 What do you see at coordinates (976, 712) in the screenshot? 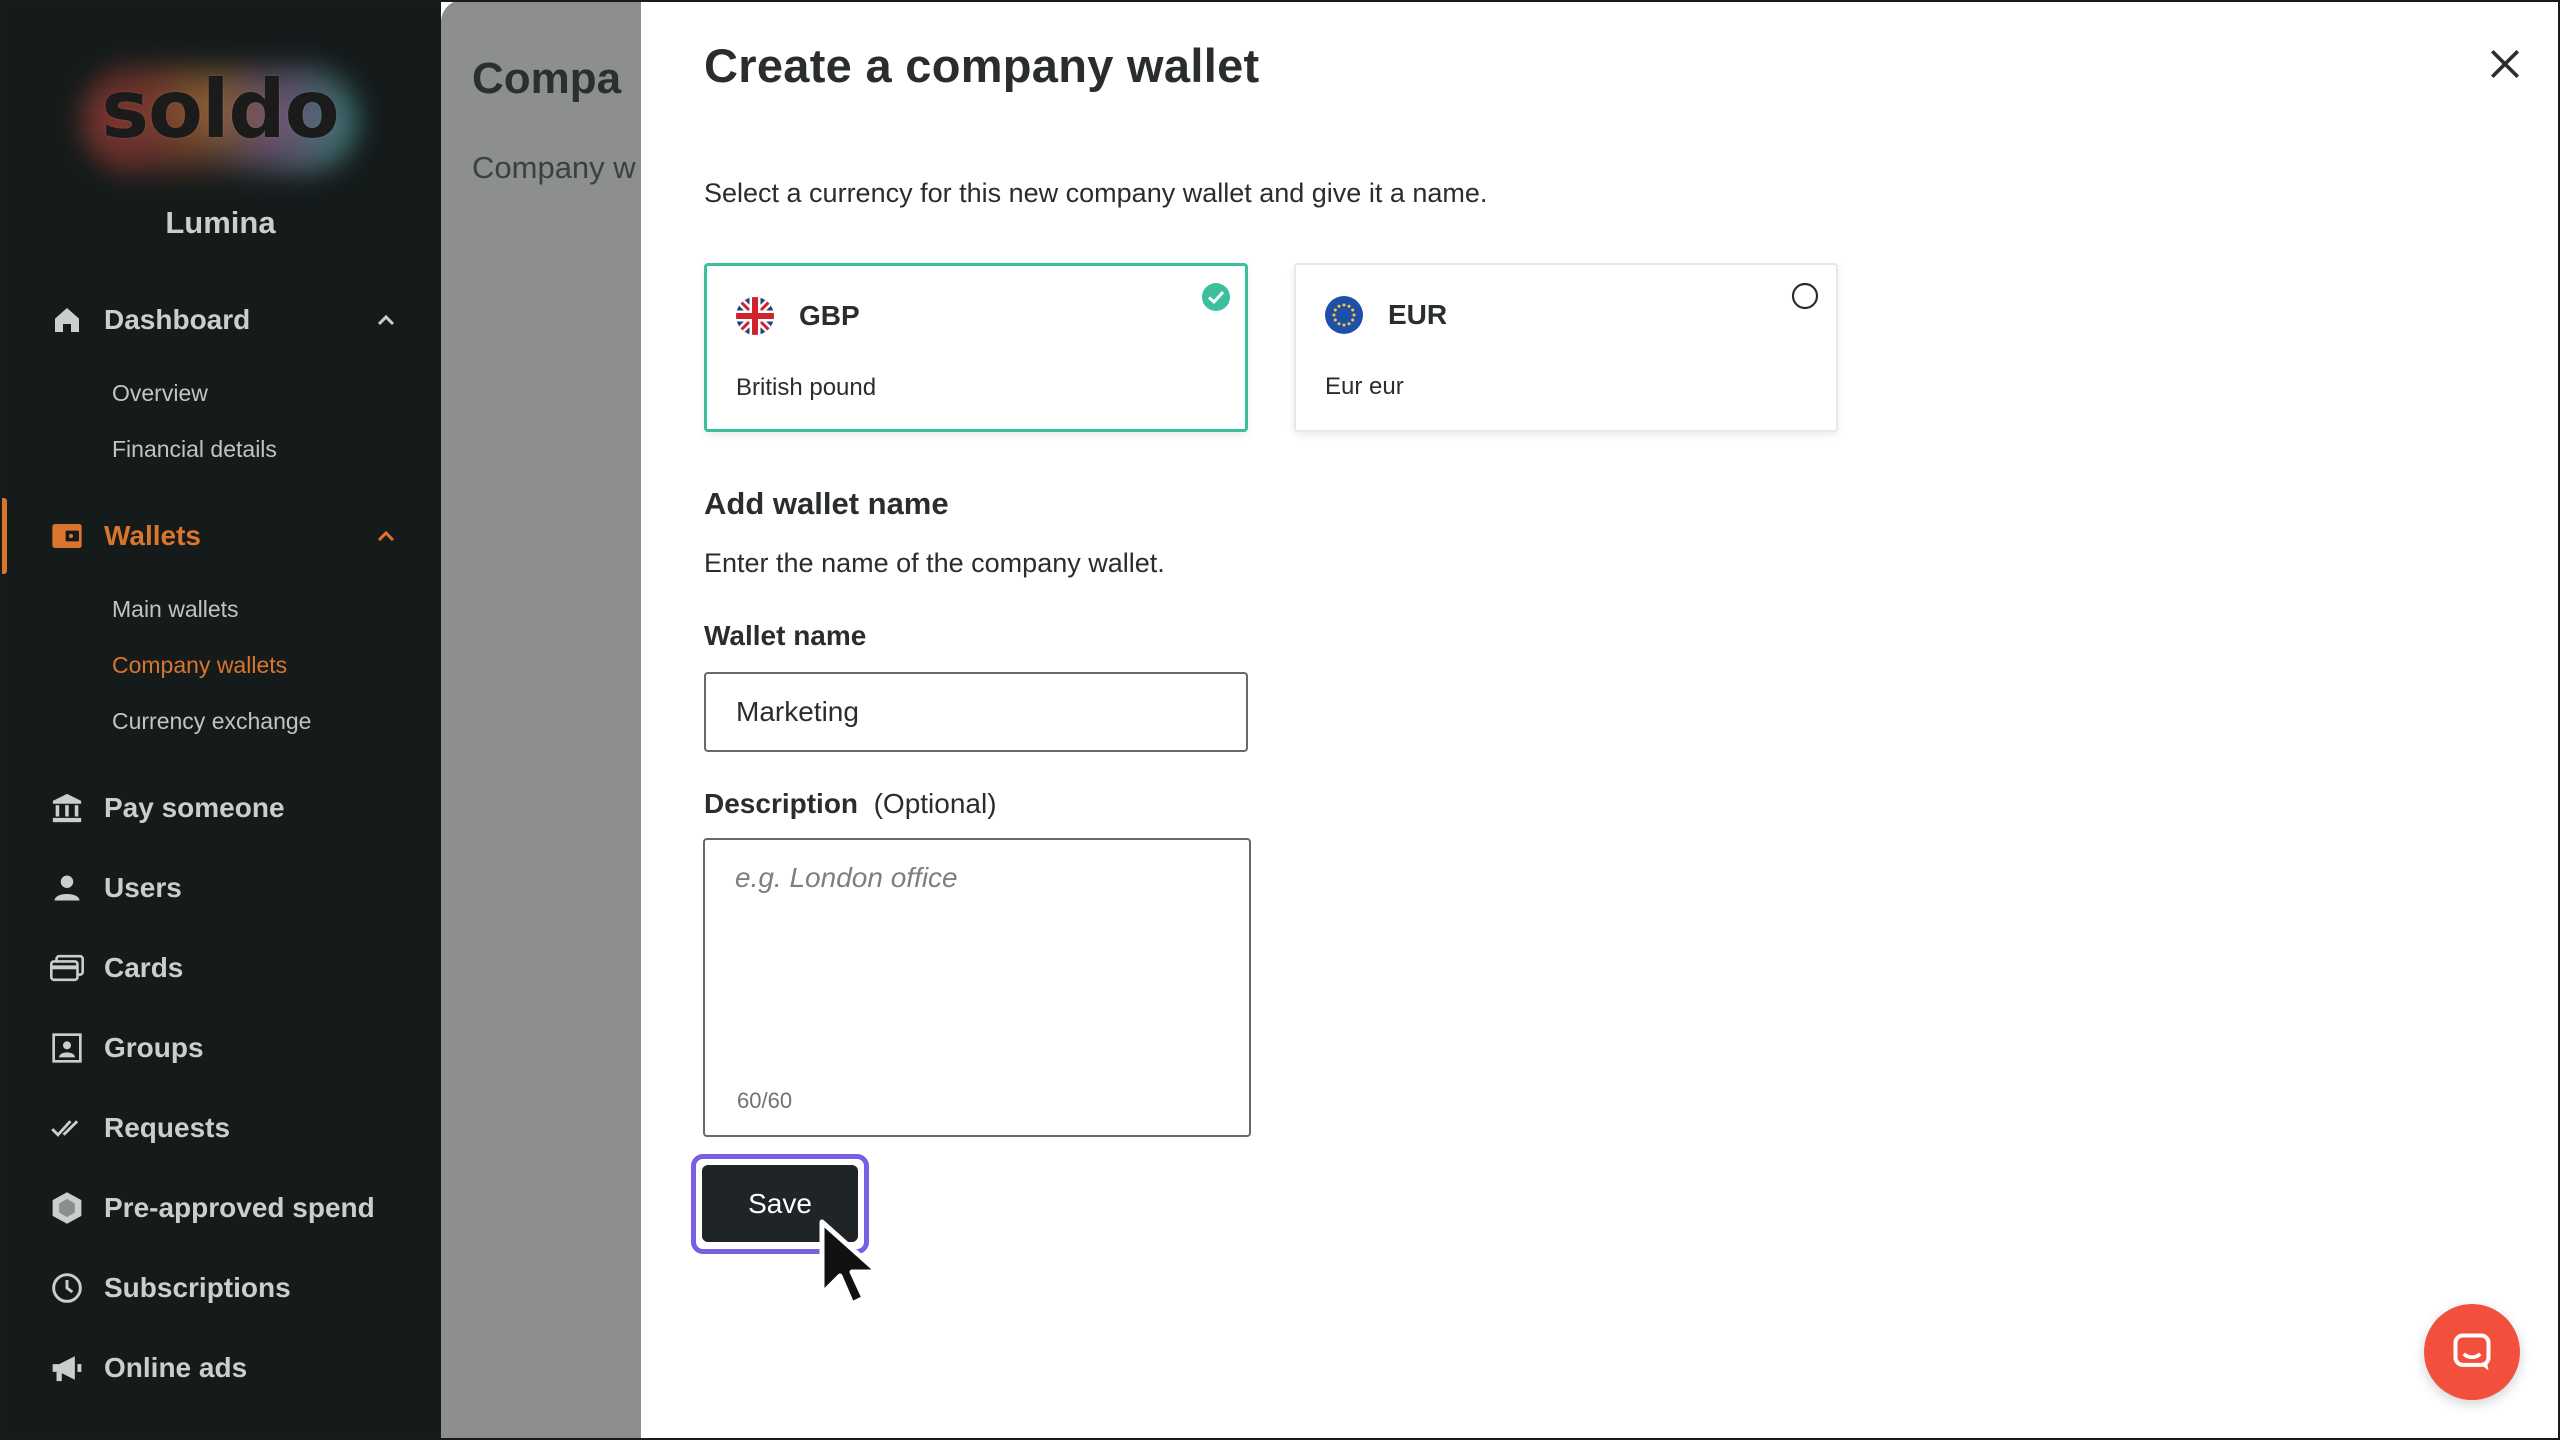
I see `wallet-name-input` at bounding box center [976, 712].